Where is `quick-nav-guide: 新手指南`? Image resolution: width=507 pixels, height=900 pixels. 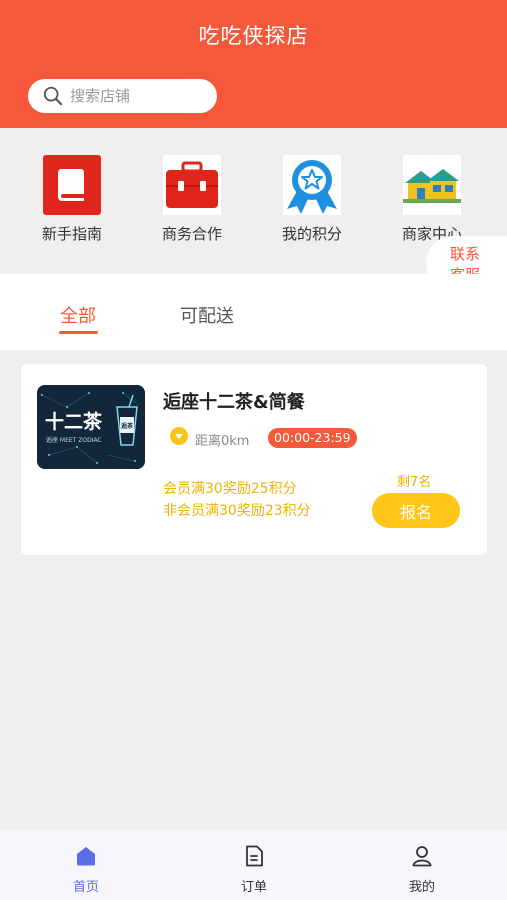 quick-nav-guide: 新手指南 is located at coordinates (72, 199).